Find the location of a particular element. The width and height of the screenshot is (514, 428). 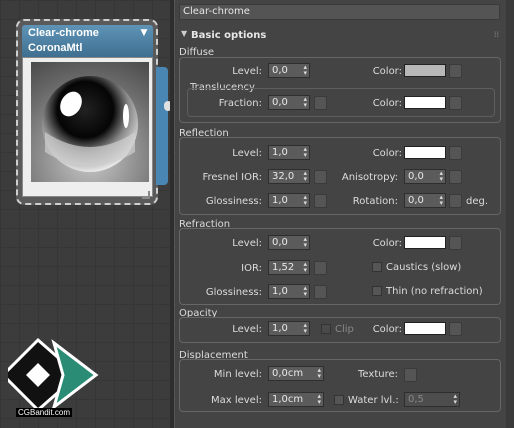

node-menu-icon: ▼ is located at coordinates (144, 33).